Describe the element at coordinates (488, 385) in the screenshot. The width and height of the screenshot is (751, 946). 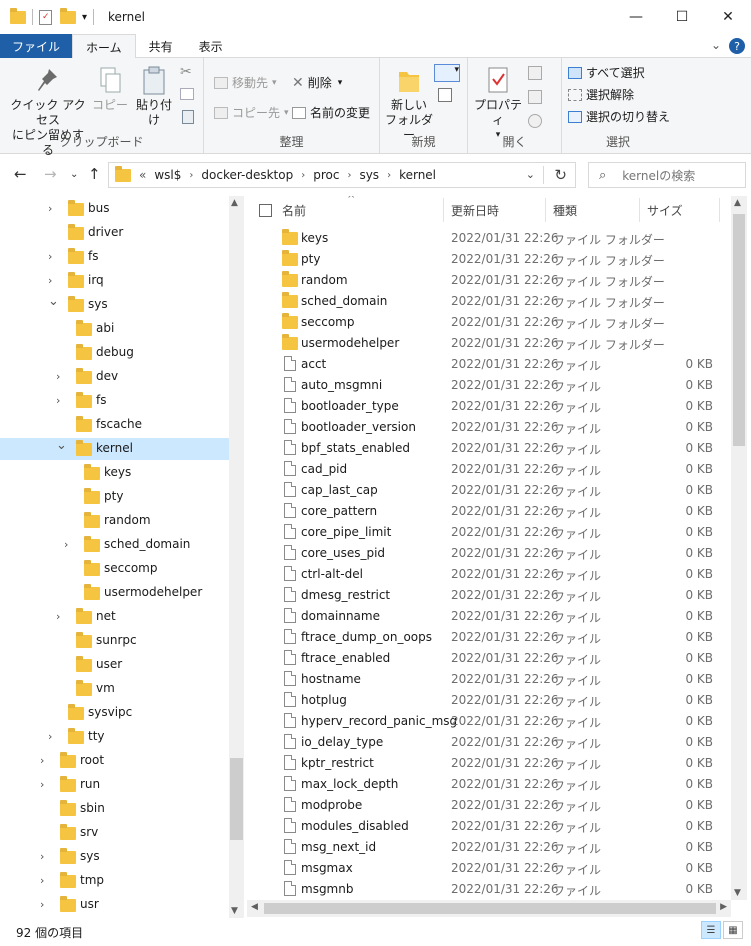
I see `file-row: auto_msgmni 2022/01/31 22:26 ファイル 0 KB` at that location.